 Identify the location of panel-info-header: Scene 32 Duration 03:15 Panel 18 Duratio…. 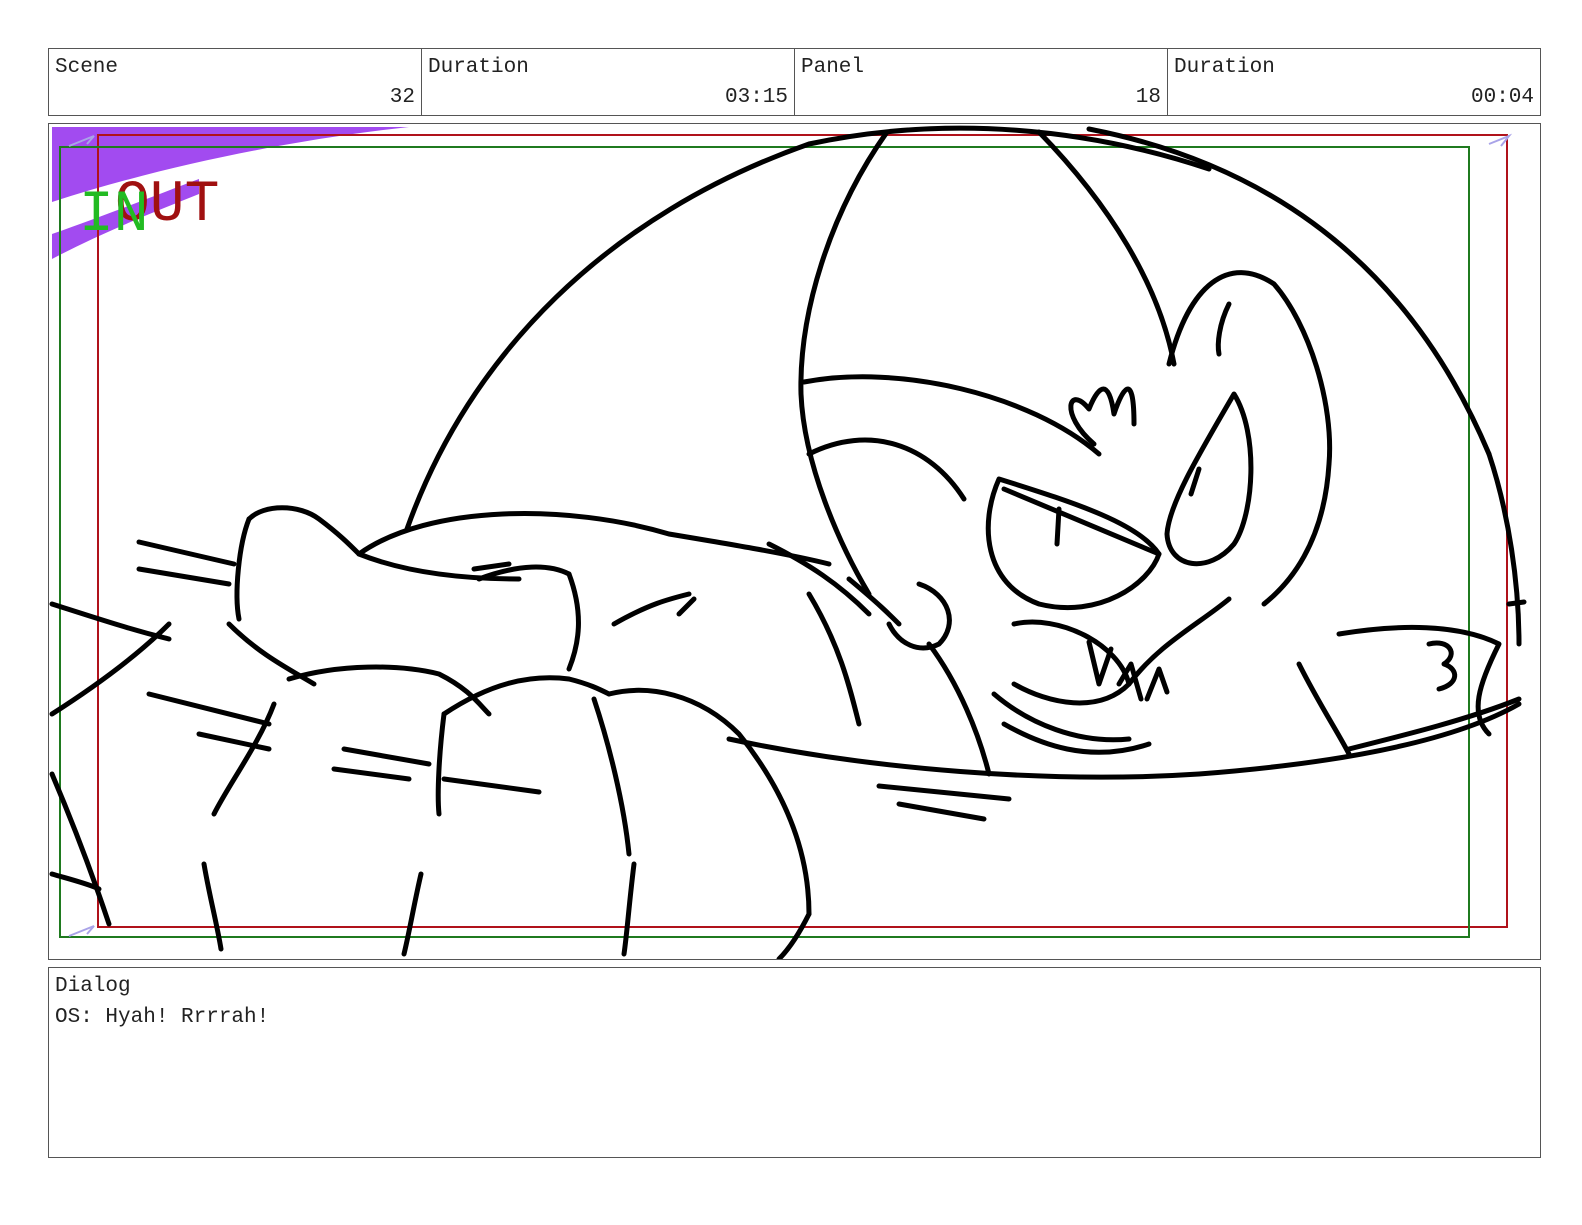
(794, 82).